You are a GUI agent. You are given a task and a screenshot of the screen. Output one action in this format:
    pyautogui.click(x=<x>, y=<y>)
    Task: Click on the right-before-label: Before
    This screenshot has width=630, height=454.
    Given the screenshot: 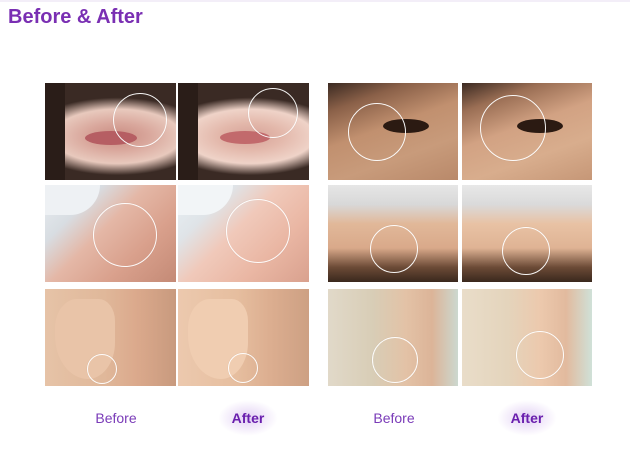 What is the action you would take?
    pyautogui.click(x=394, y=418)
    